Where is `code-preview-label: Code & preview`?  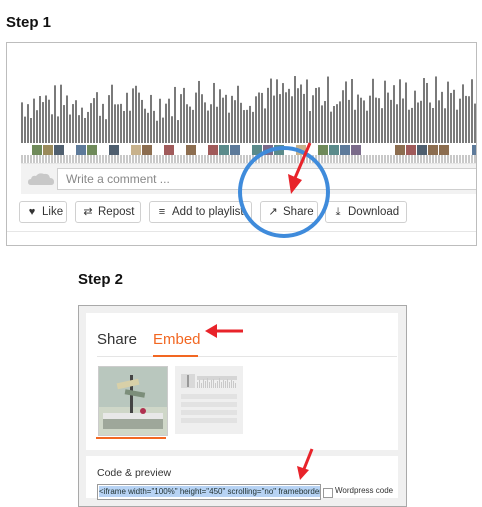 code-preview-label: Code & preview is located at coordinates (134, 473).